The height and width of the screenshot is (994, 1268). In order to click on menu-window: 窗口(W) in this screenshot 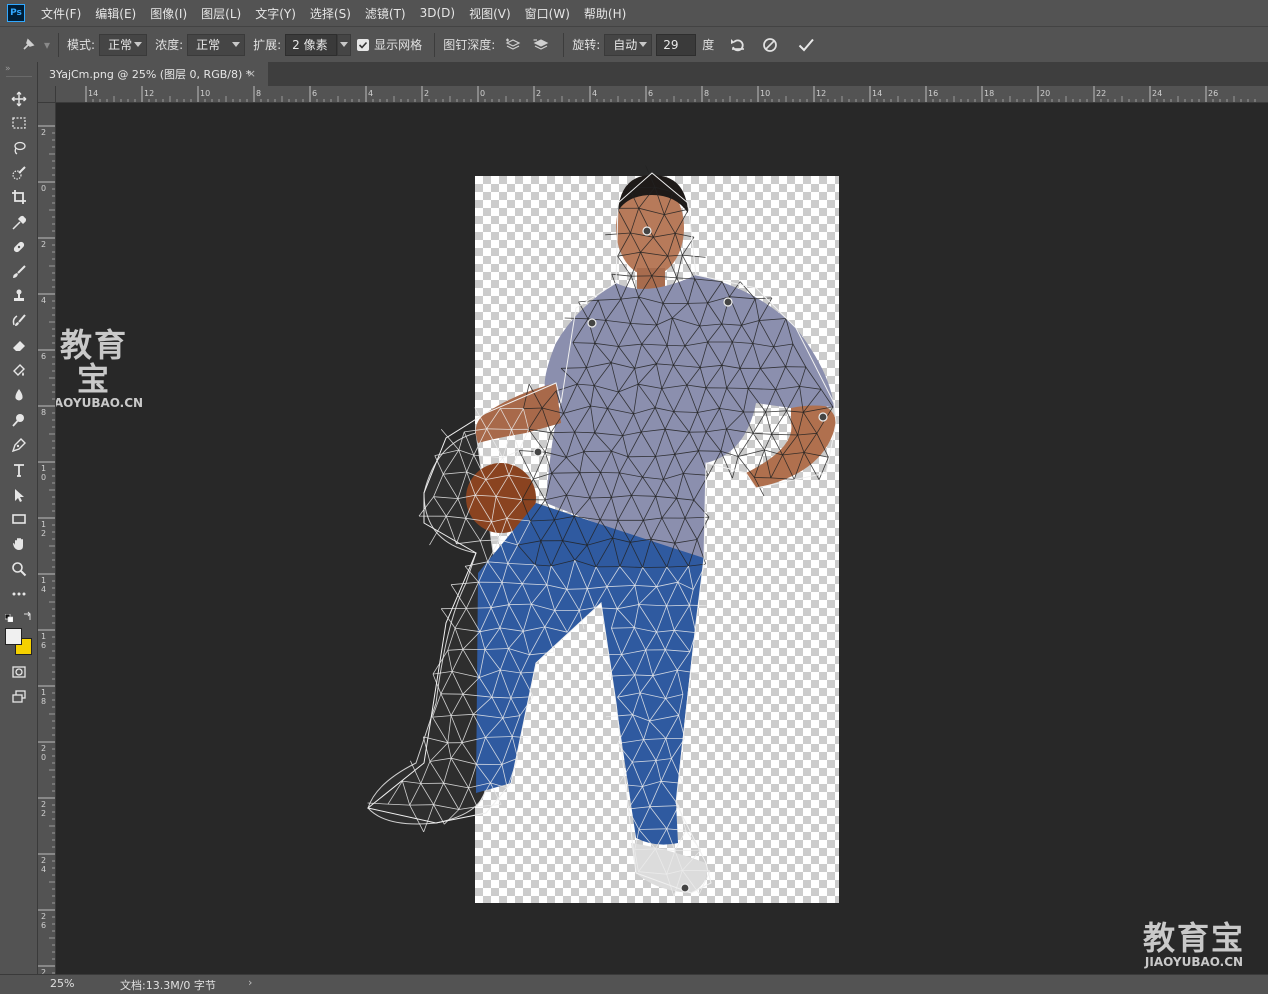, I will do `click(547, 13)`.